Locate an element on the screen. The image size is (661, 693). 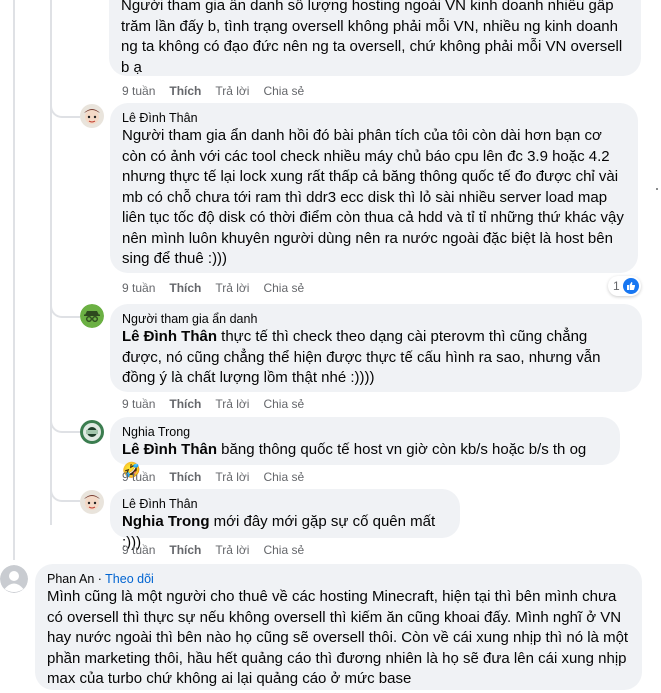
comment-author: Nghia Trong is located at coordinates (365, 432).